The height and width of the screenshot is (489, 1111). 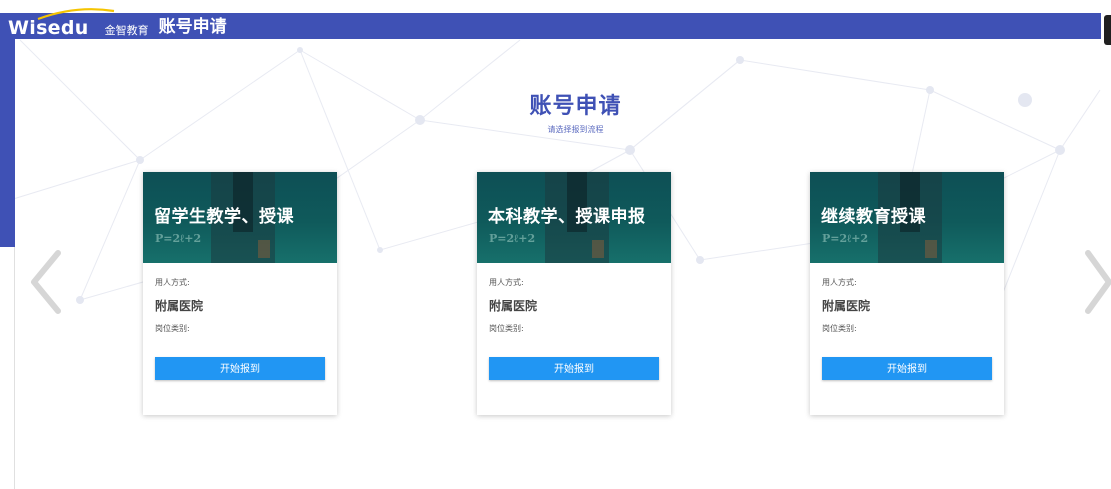 What do you see at coordinates (1107, 30) in the screenshot?
I see `avatar-edge` at bounding box center [1107, 30].